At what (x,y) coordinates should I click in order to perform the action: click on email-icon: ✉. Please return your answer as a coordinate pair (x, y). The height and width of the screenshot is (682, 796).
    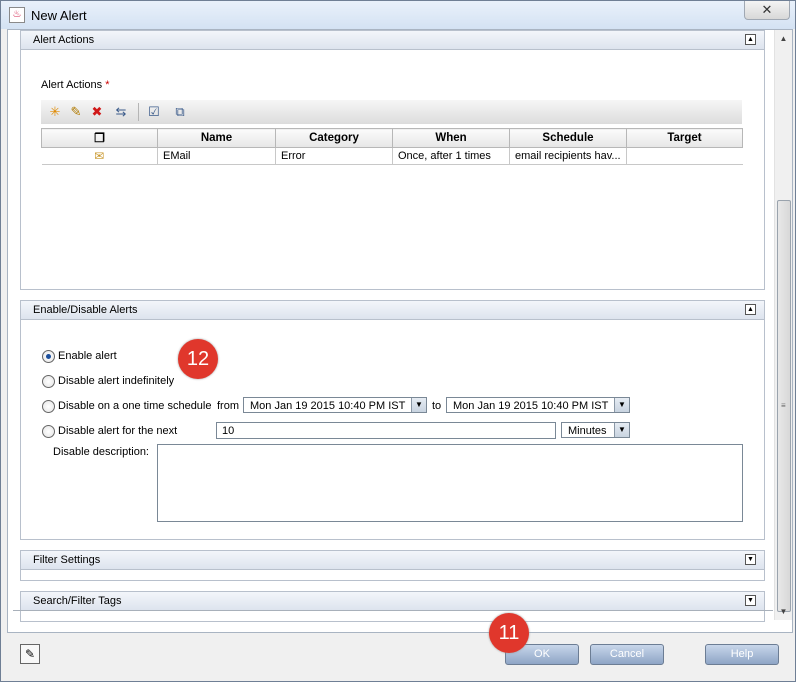
    Looking at the image, I should click on (99, 156).